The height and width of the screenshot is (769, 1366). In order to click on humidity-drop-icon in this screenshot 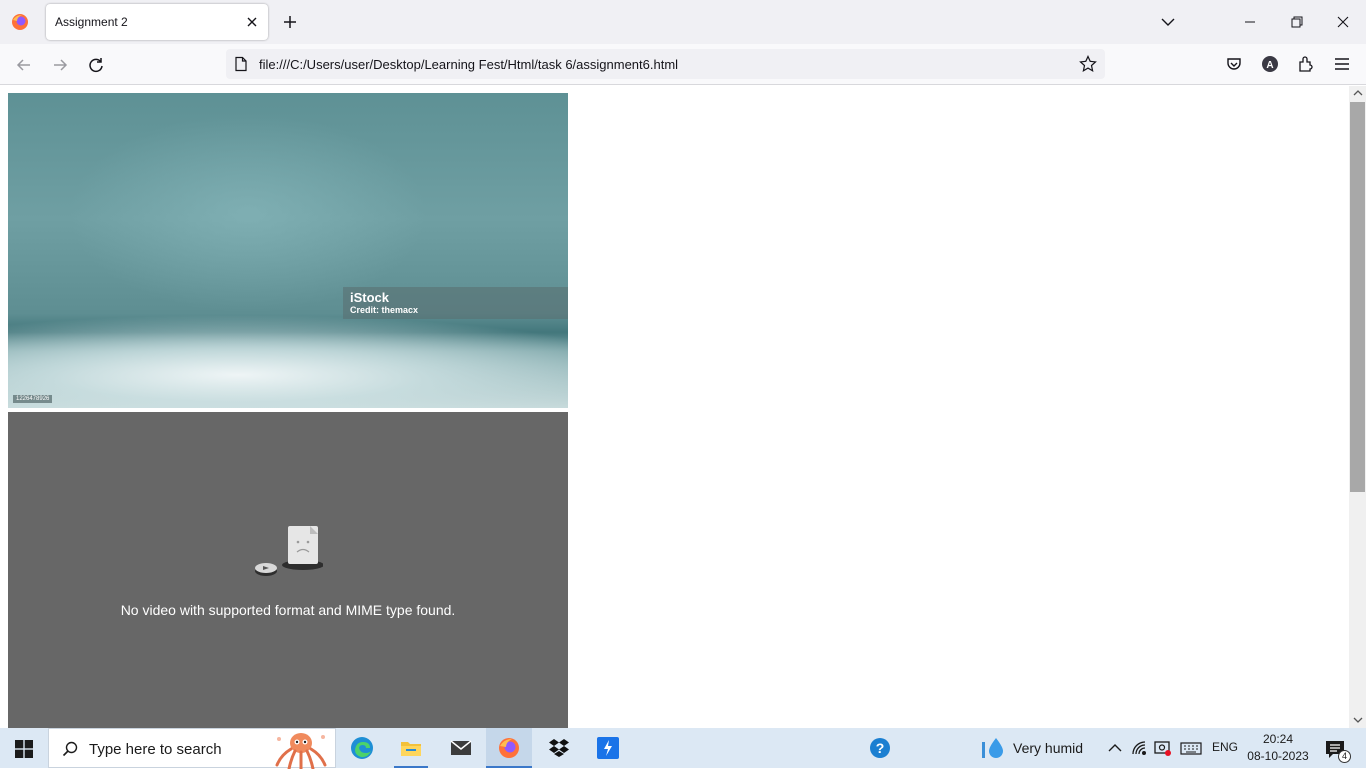, I will do `click(993, 748)`.